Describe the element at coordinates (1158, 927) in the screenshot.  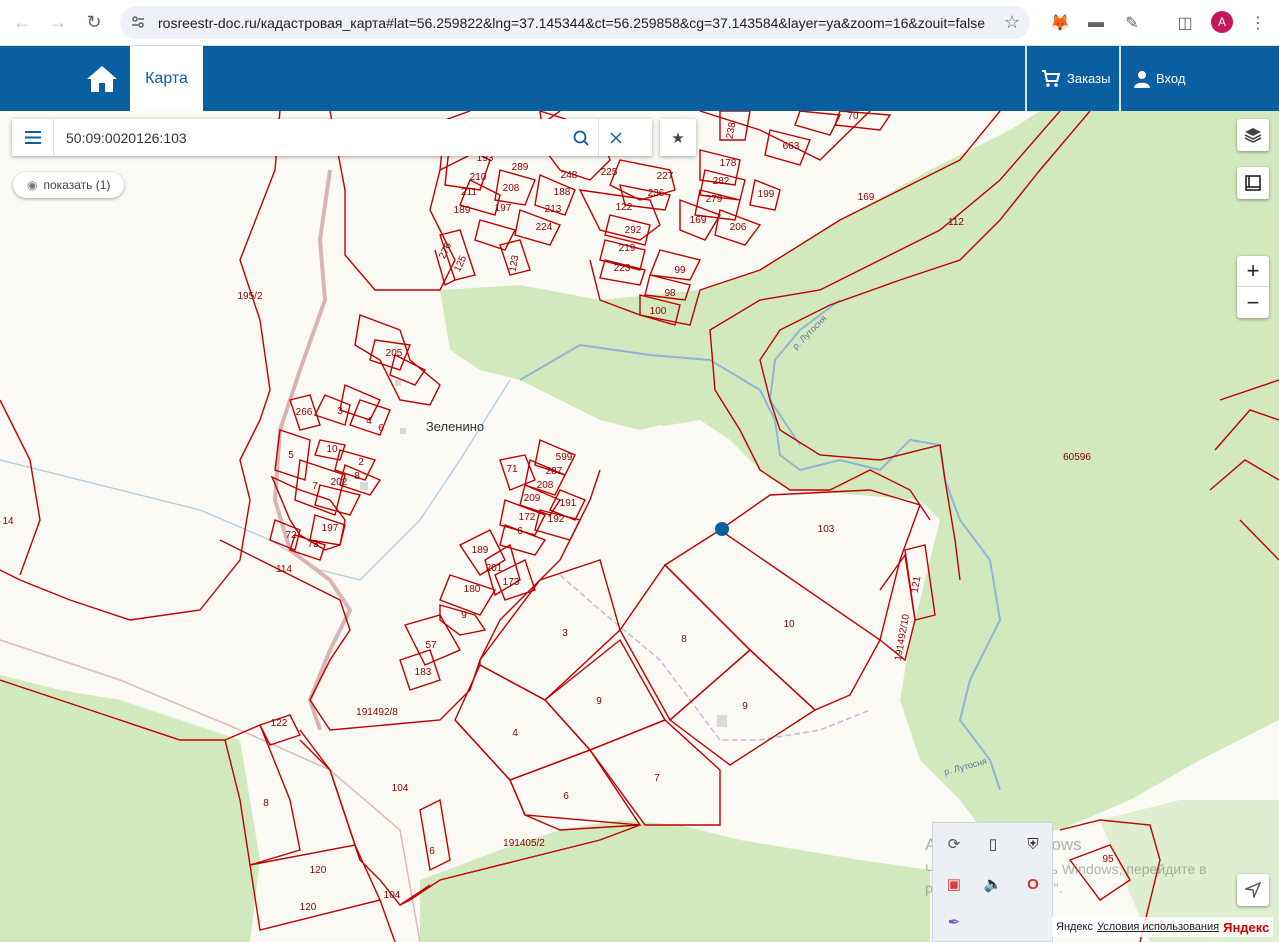
I see `terms-link: Условия использования` at that location.